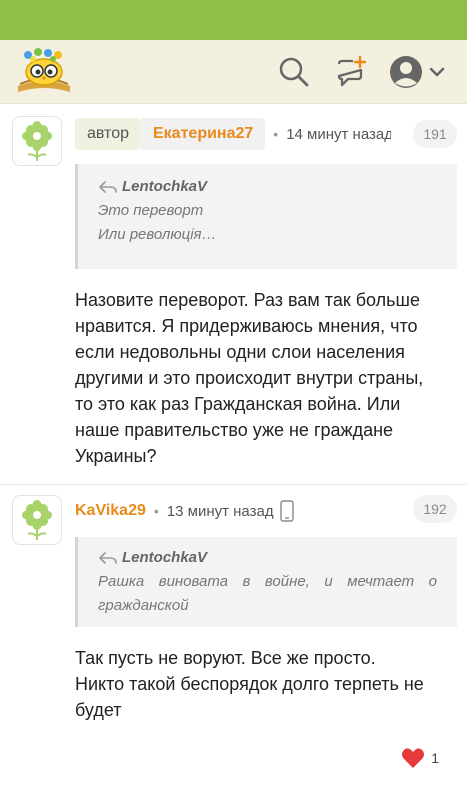 The height and width of the screenshot is (800, 467). I want to click on top-navigation-bar, so click(233, 72).